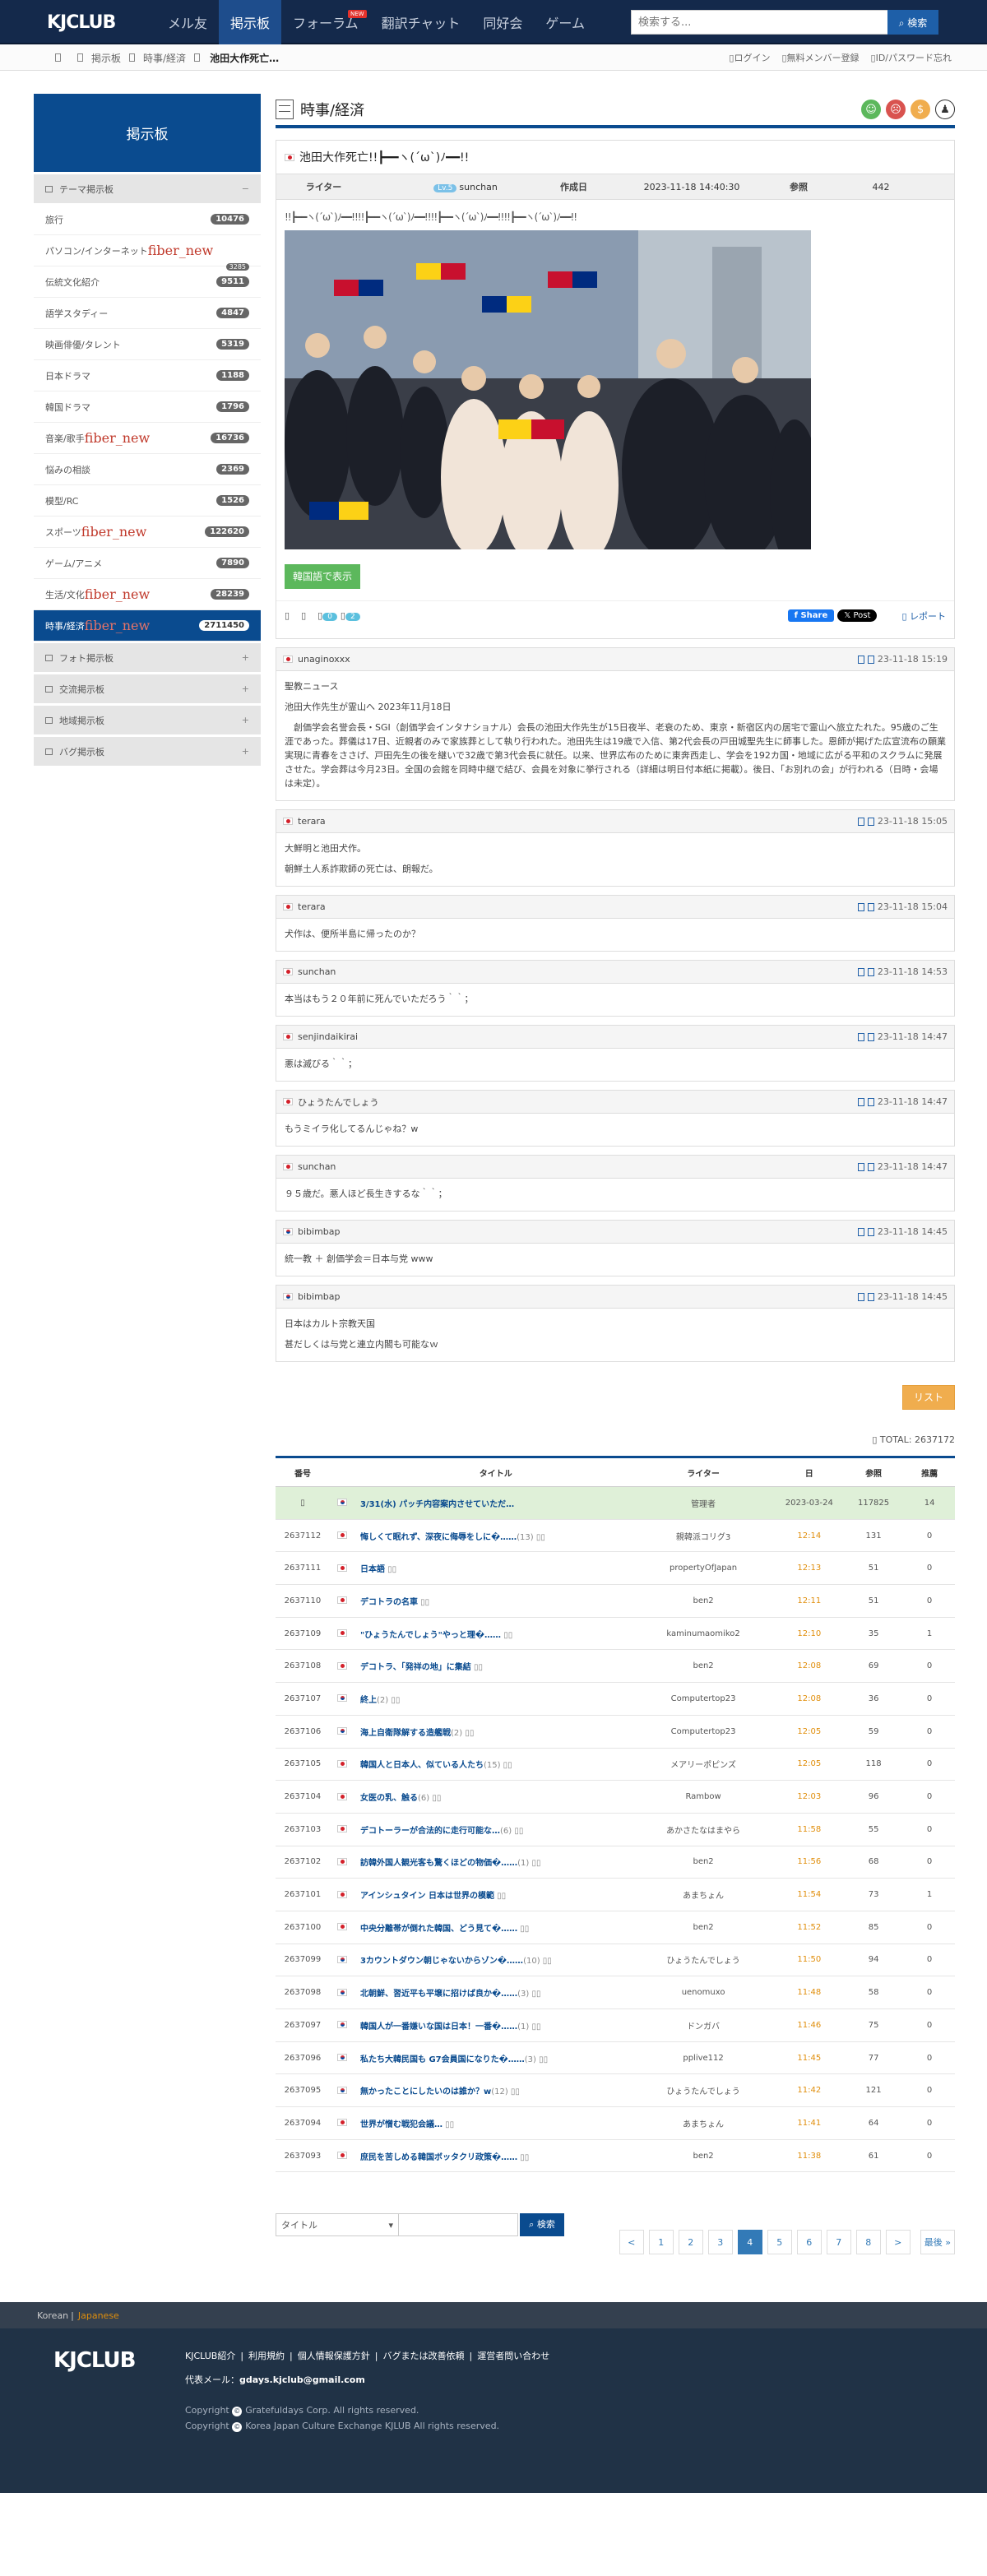 The image size is (987, 2576). Describe the element at coordinates (147, 721) in the screenshot. I see `sidebar-section-2: 地域掲示板 +` at that location.